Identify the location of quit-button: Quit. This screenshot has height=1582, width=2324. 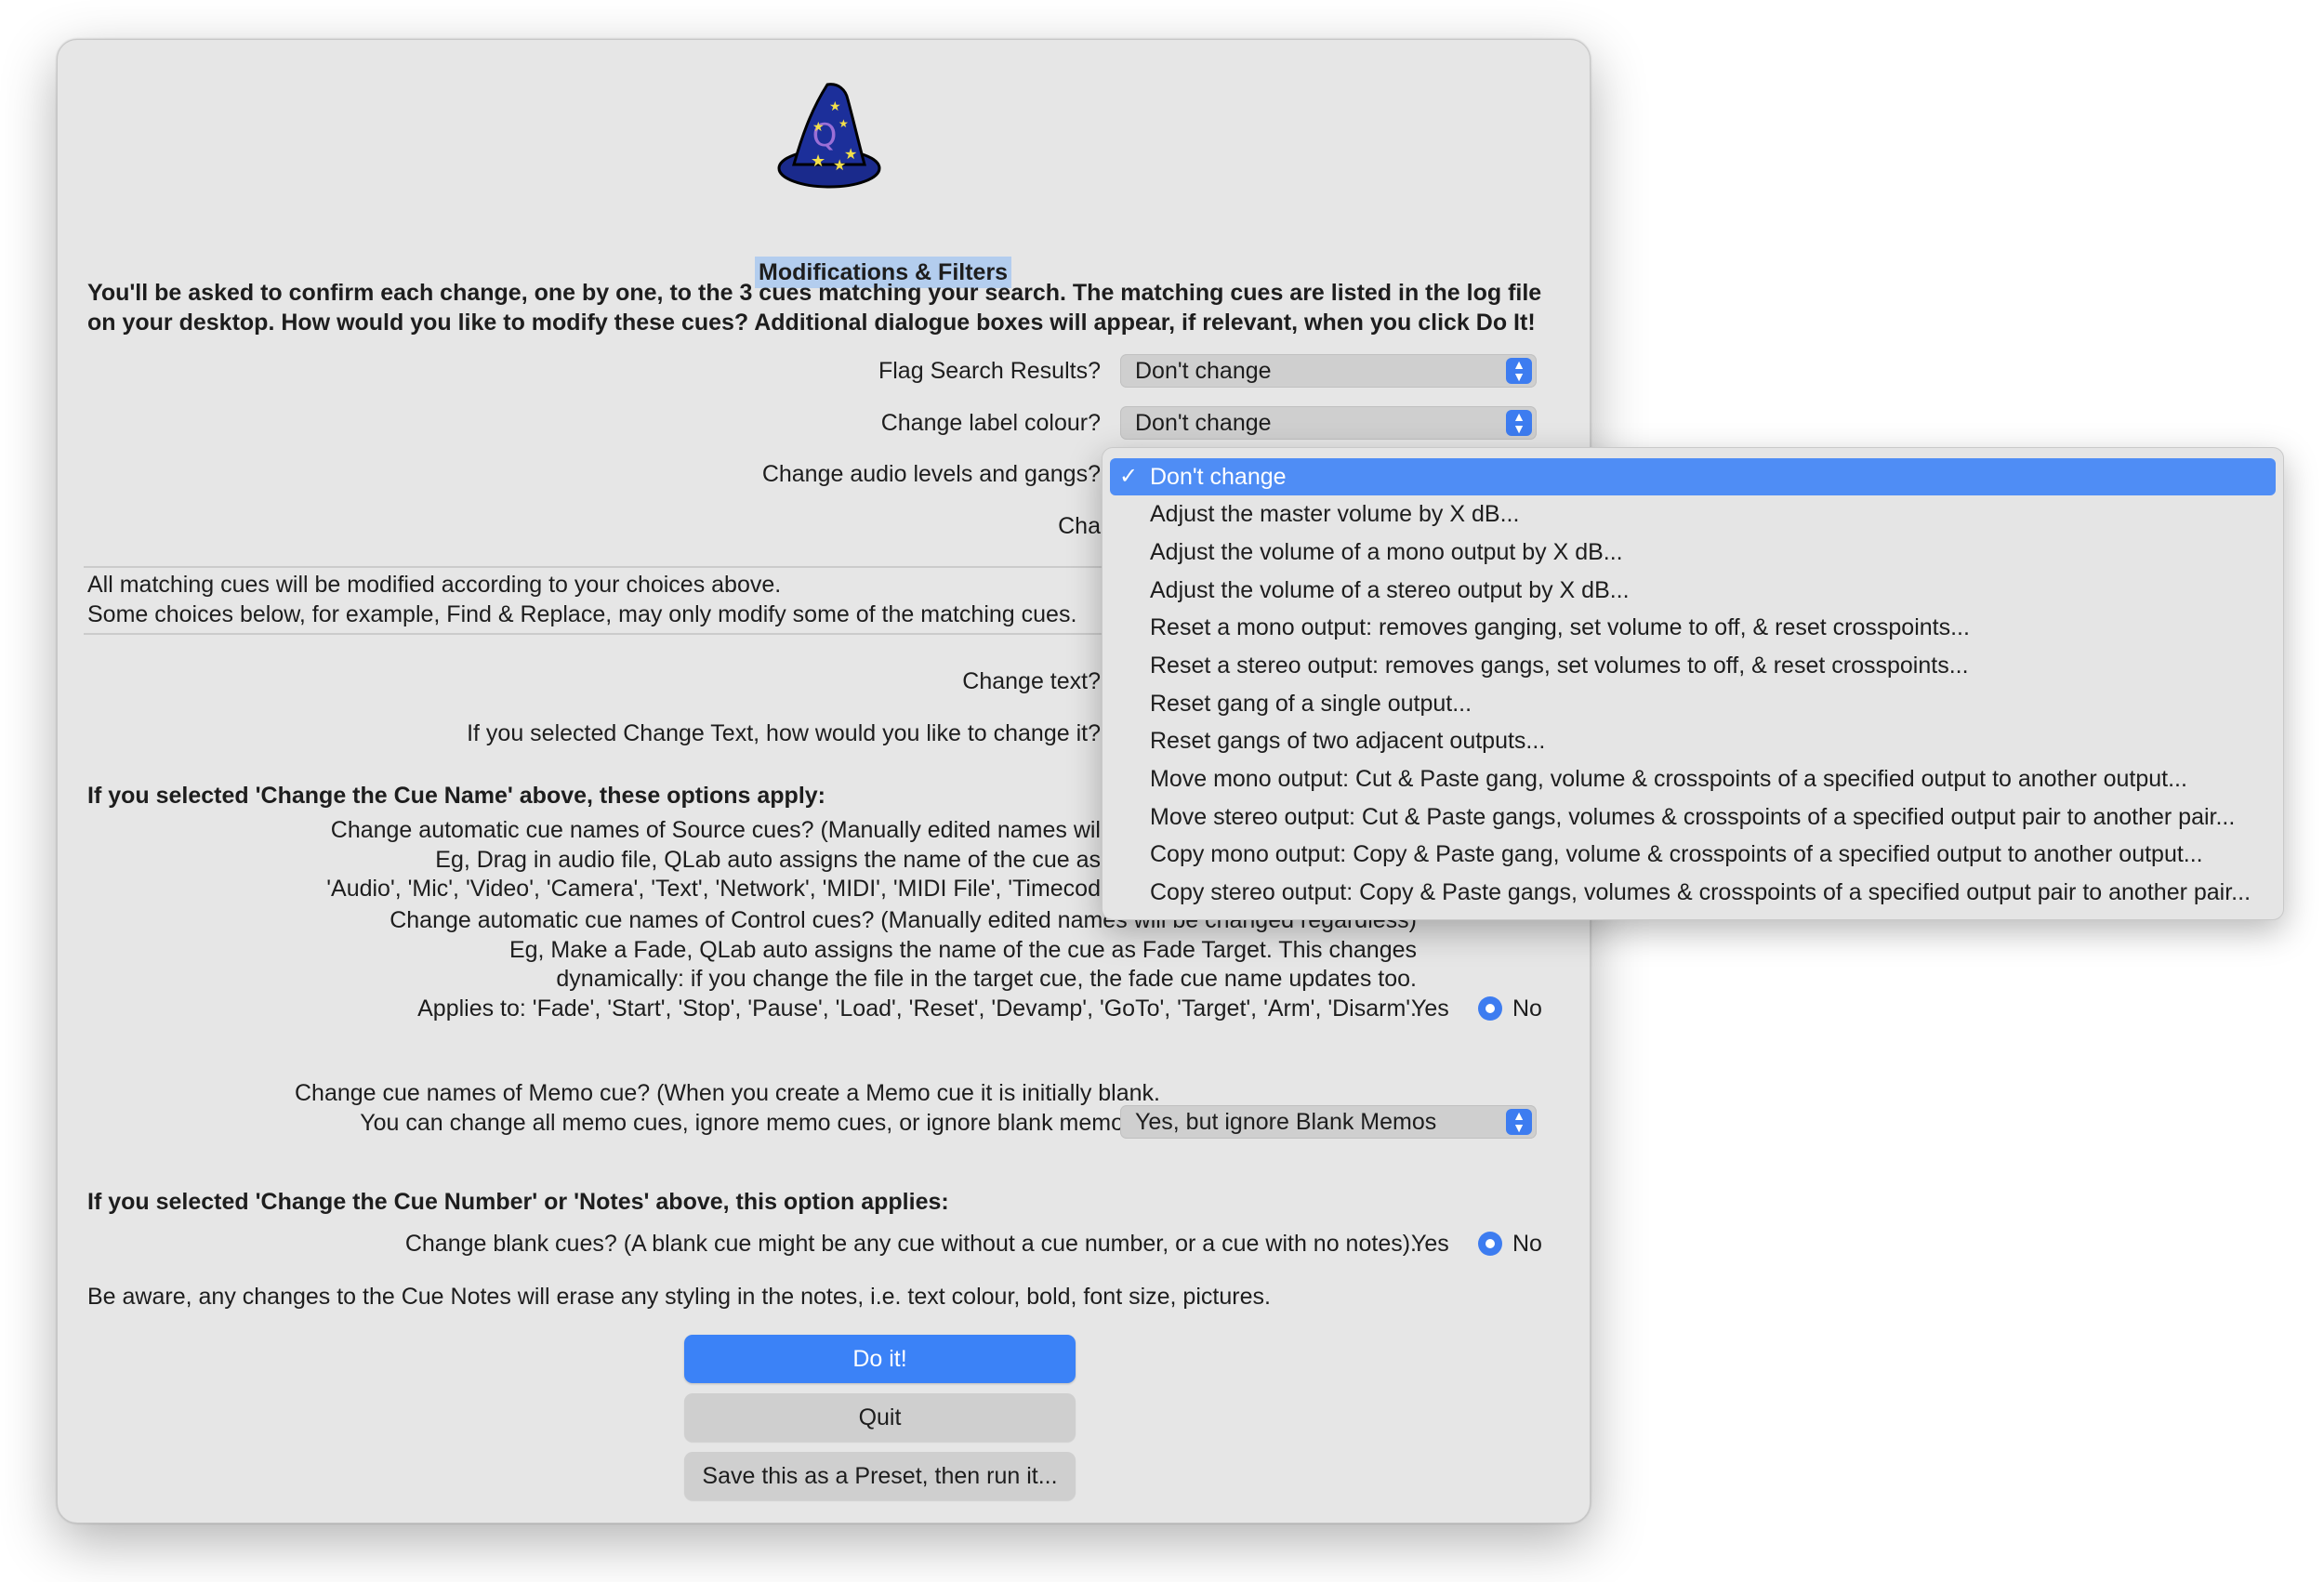
(880, 1417).